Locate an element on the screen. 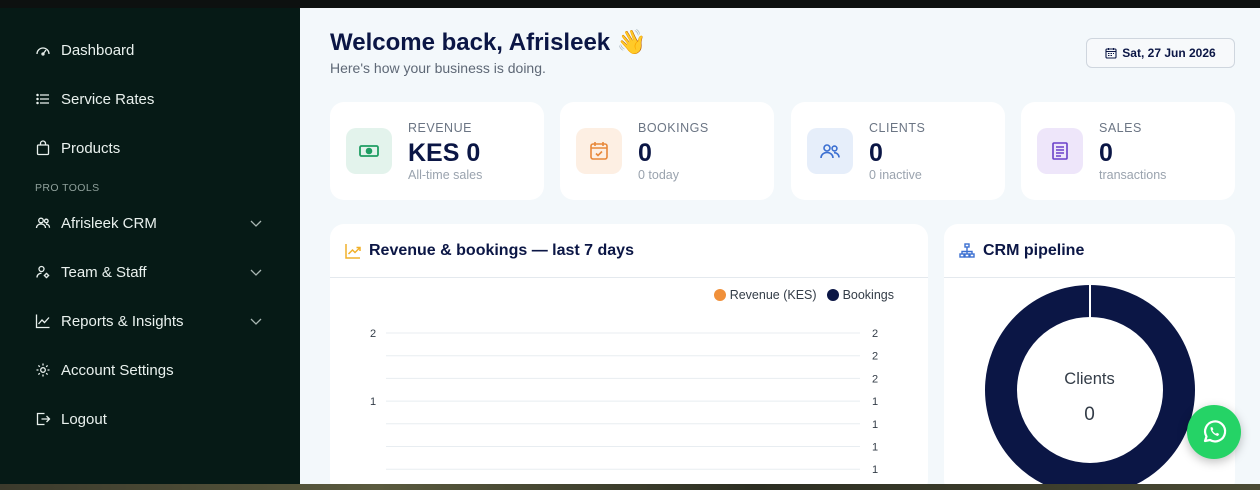  page-title: Welcome back, Afrisleek 👋 is located at coordinates (488, 42).